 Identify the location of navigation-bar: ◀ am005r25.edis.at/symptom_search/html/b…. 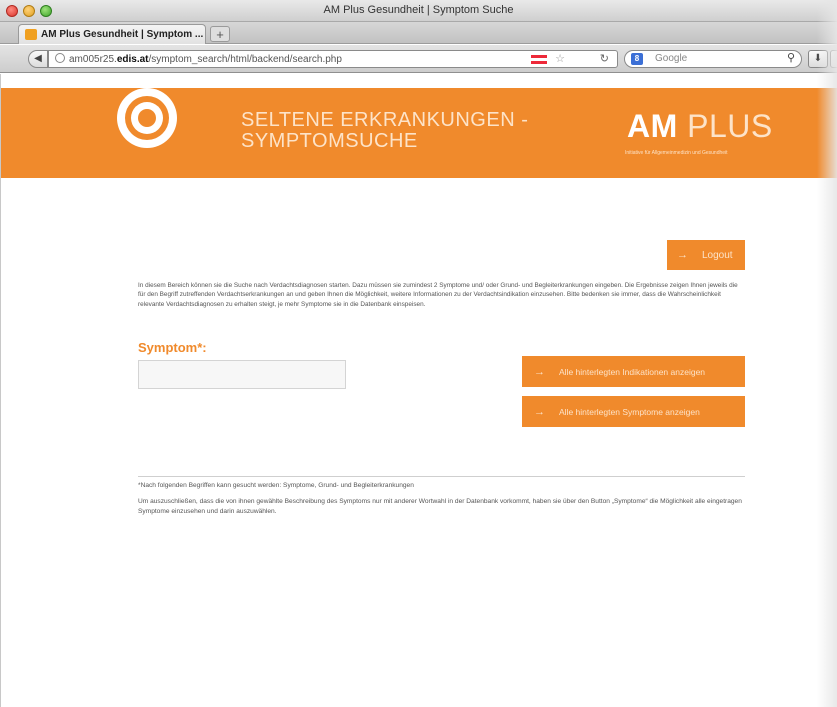
(418, 59).